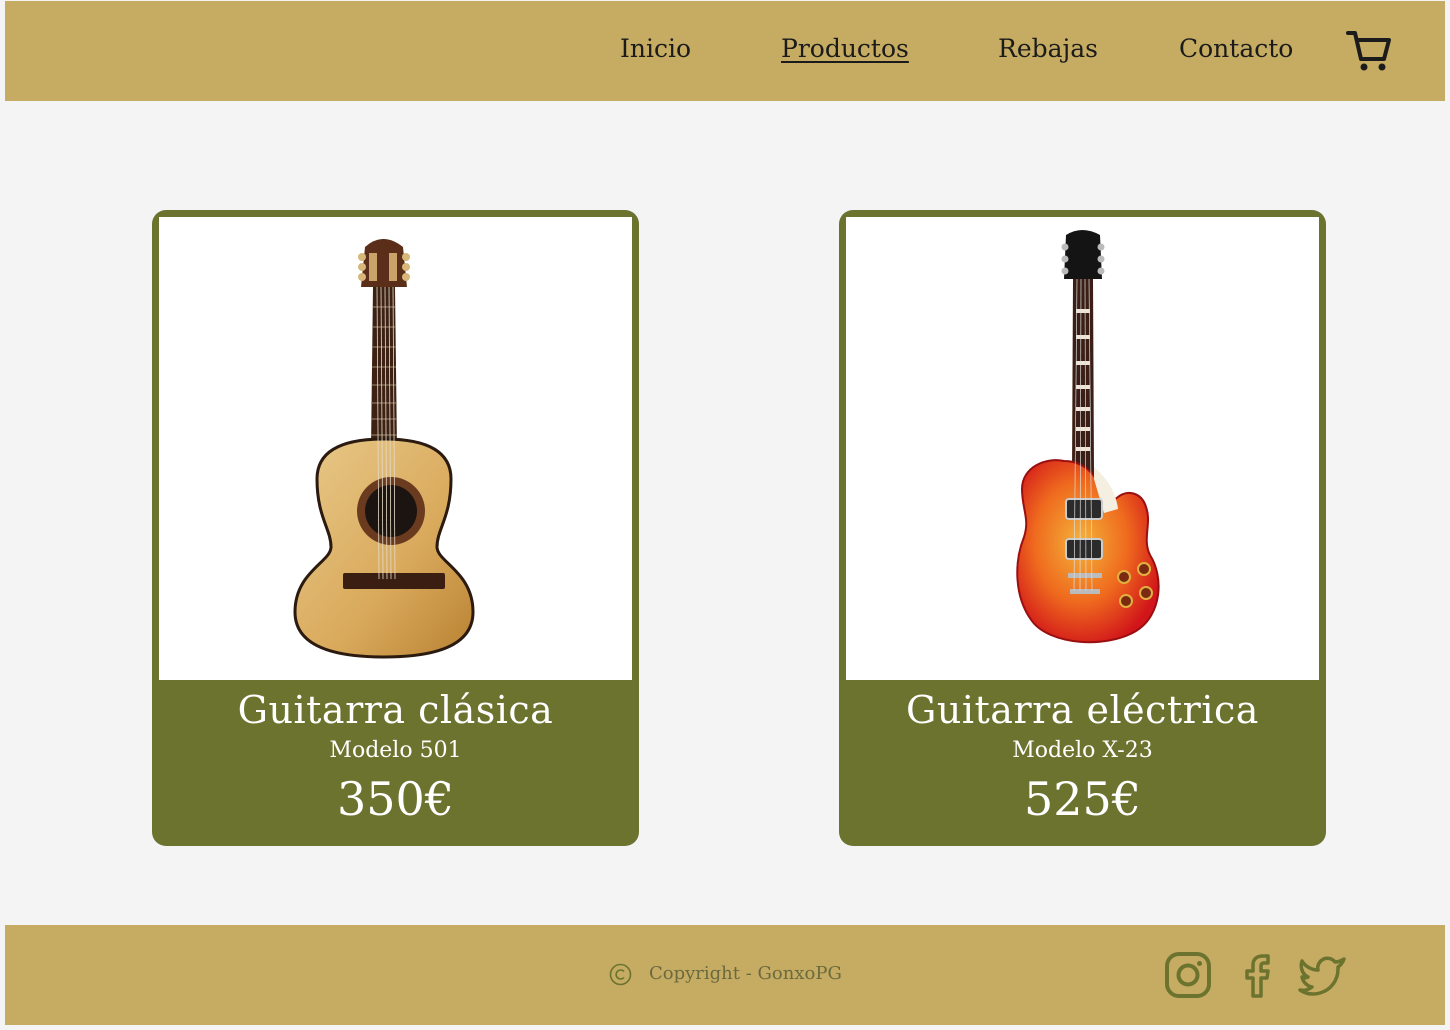 This screenshot has width=1450, height=1030. I want to click on product-model: Modelo 501, so click(395, 750).